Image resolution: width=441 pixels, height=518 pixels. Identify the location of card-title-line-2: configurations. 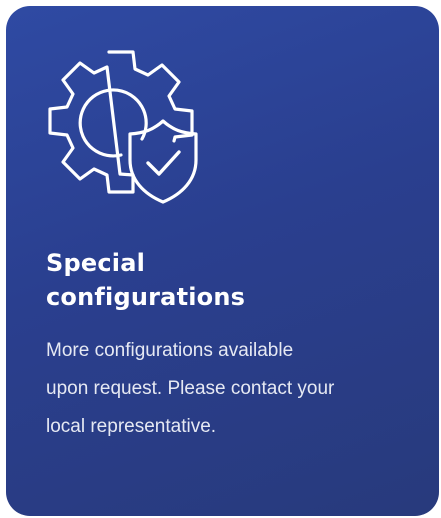
(146, 297).